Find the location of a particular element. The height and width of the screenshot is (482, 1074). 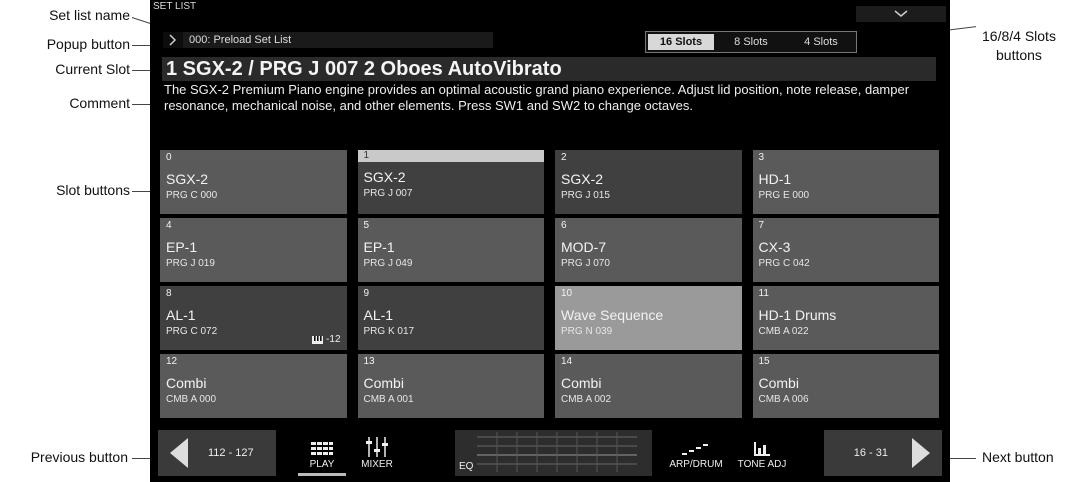

slot-button: 7 CX-3 PRG C 042 is located at coordinates (845, 250).